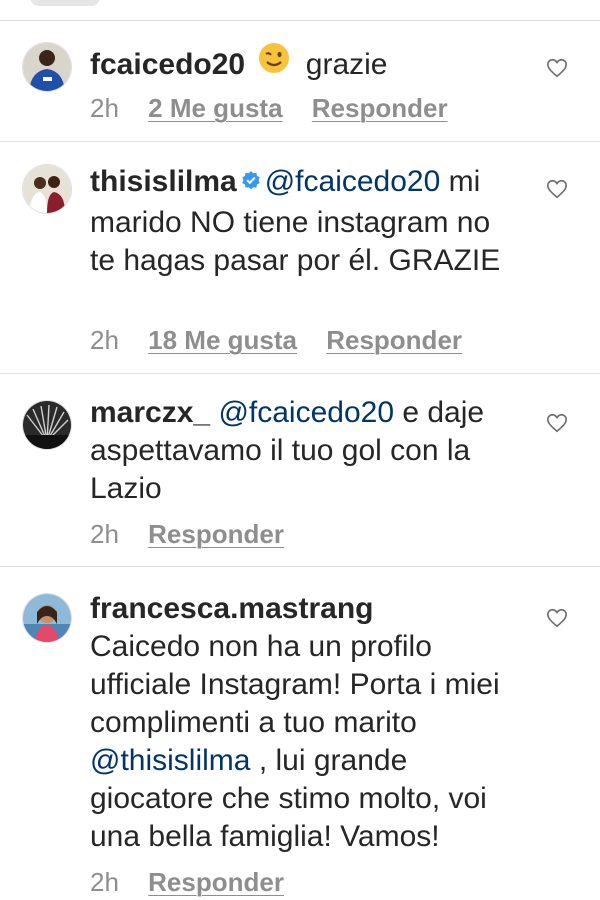  I want to click on comment-meta: 2h 2 Me gusta Responder, so click(280, 108).